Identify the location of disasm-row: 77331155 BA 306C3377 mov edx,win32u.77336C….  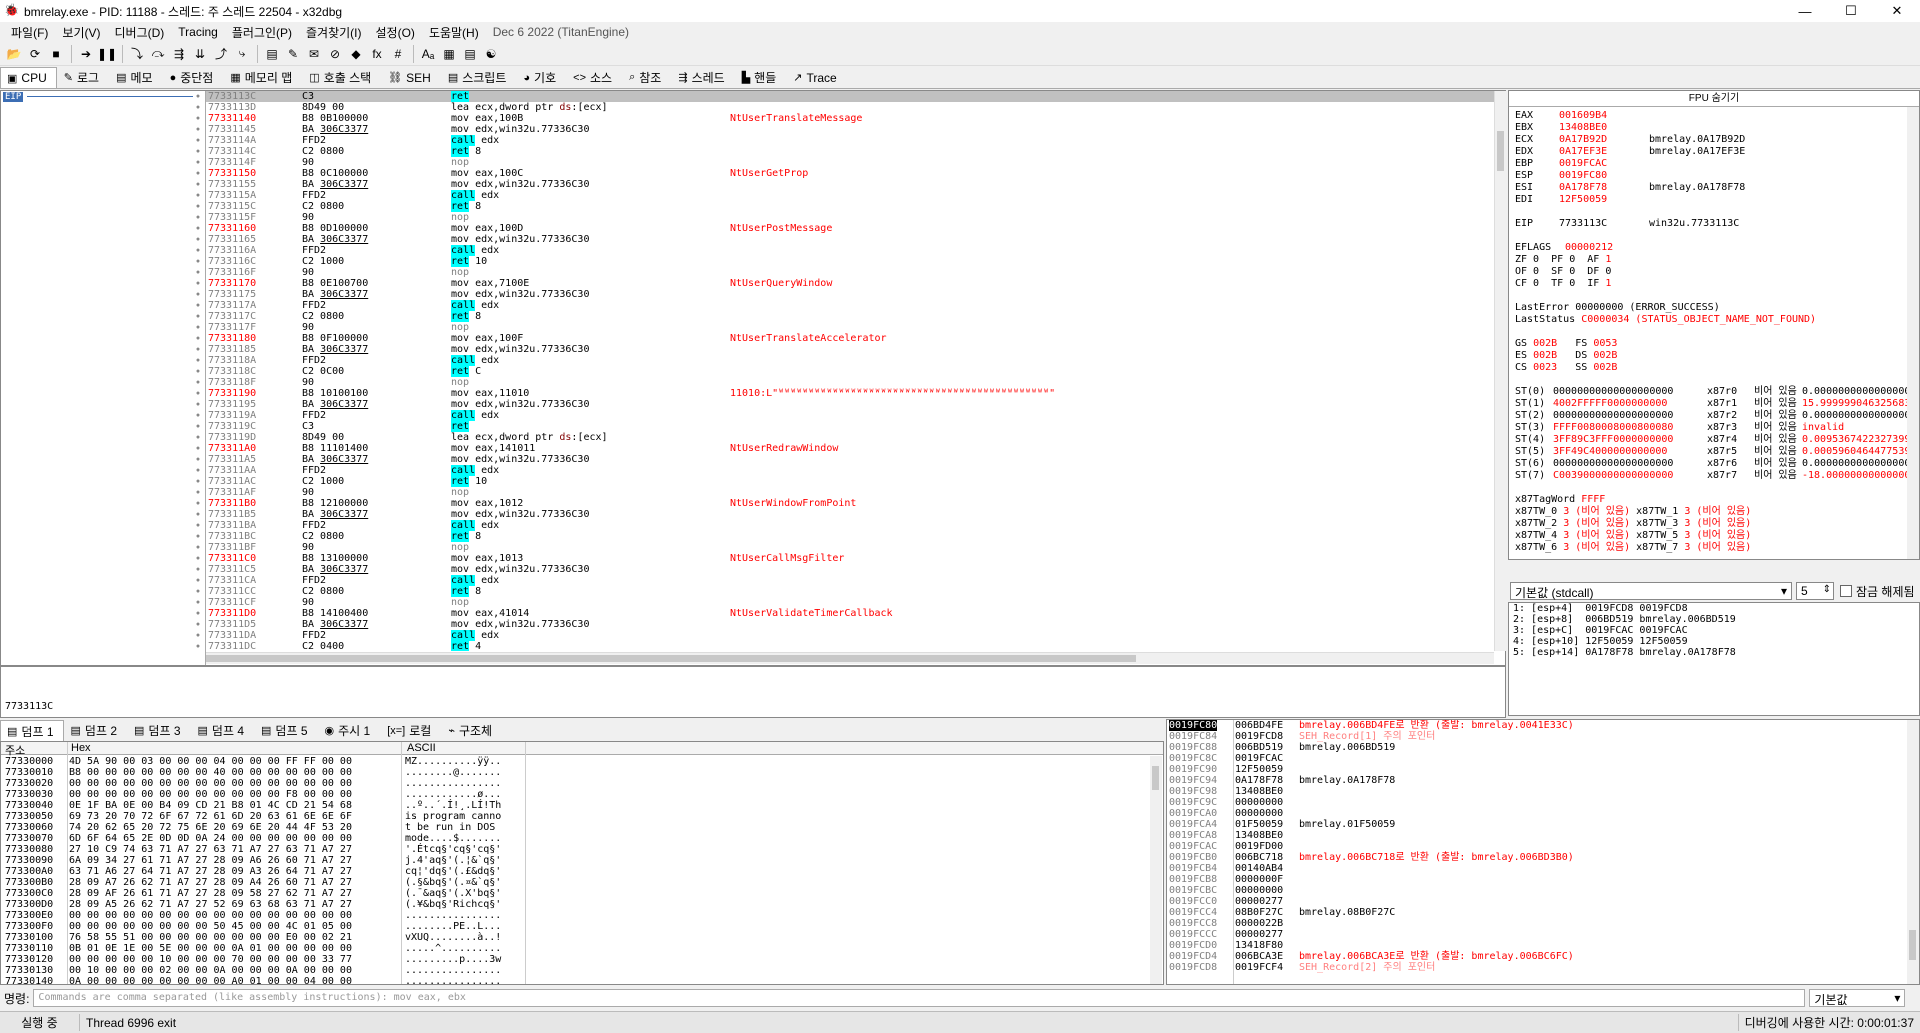
(850, 184).